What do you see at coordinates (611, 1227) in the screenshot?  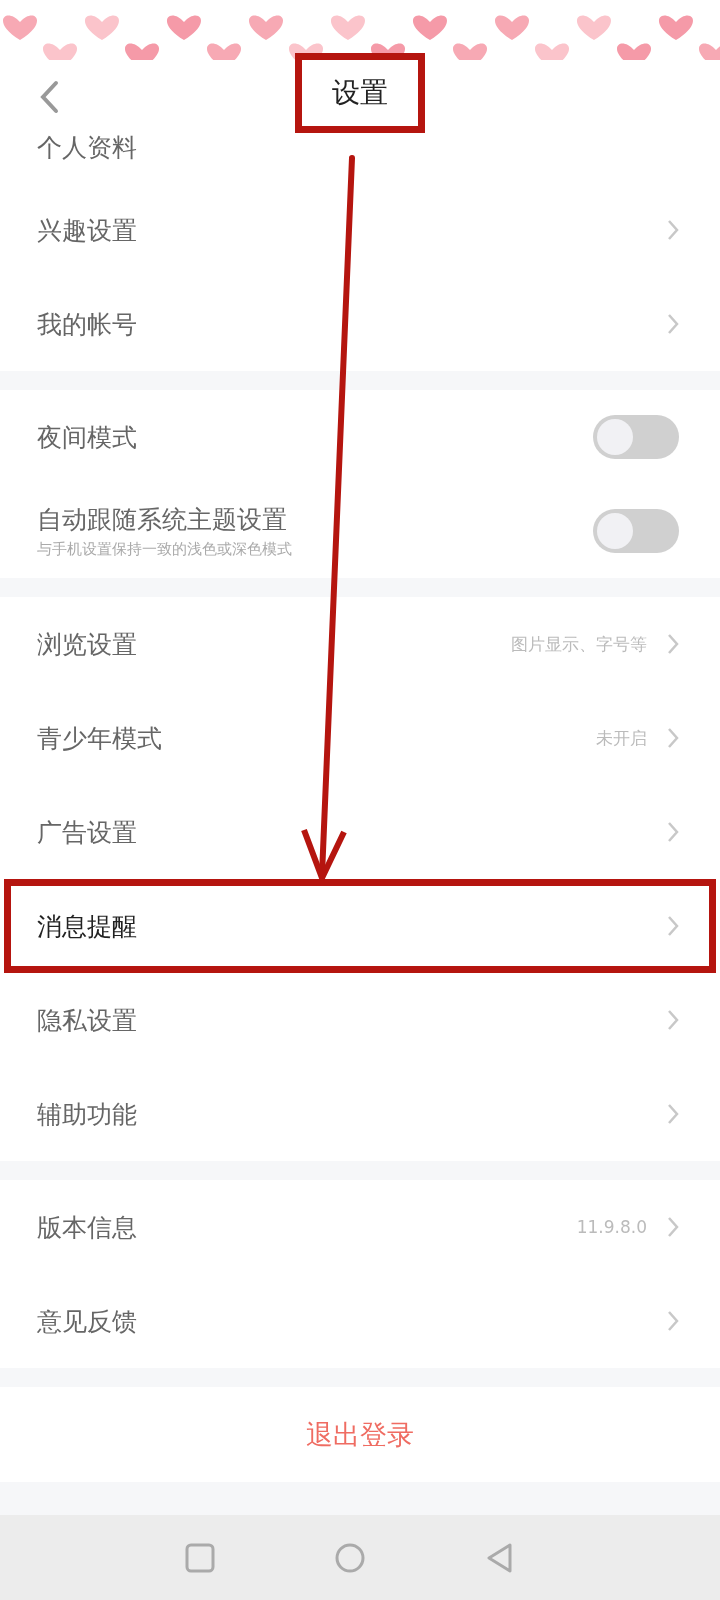 I see `row-value: 11.9.8.0` at bounding box center [611, 1227].